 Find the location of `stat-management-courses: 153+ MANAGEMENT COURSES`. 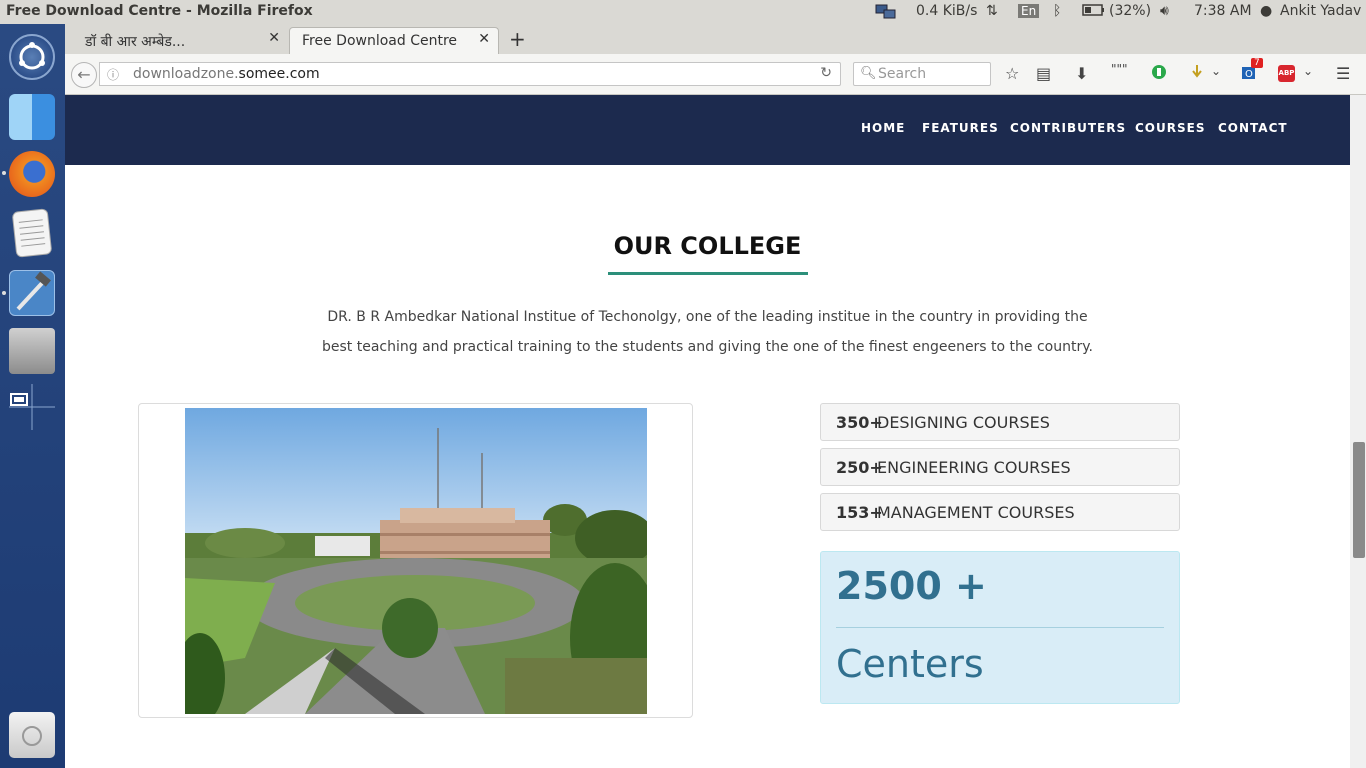

stat-management-courses: 153+ MANAGEMENT COURSES is located at coordinates (1000, 512).